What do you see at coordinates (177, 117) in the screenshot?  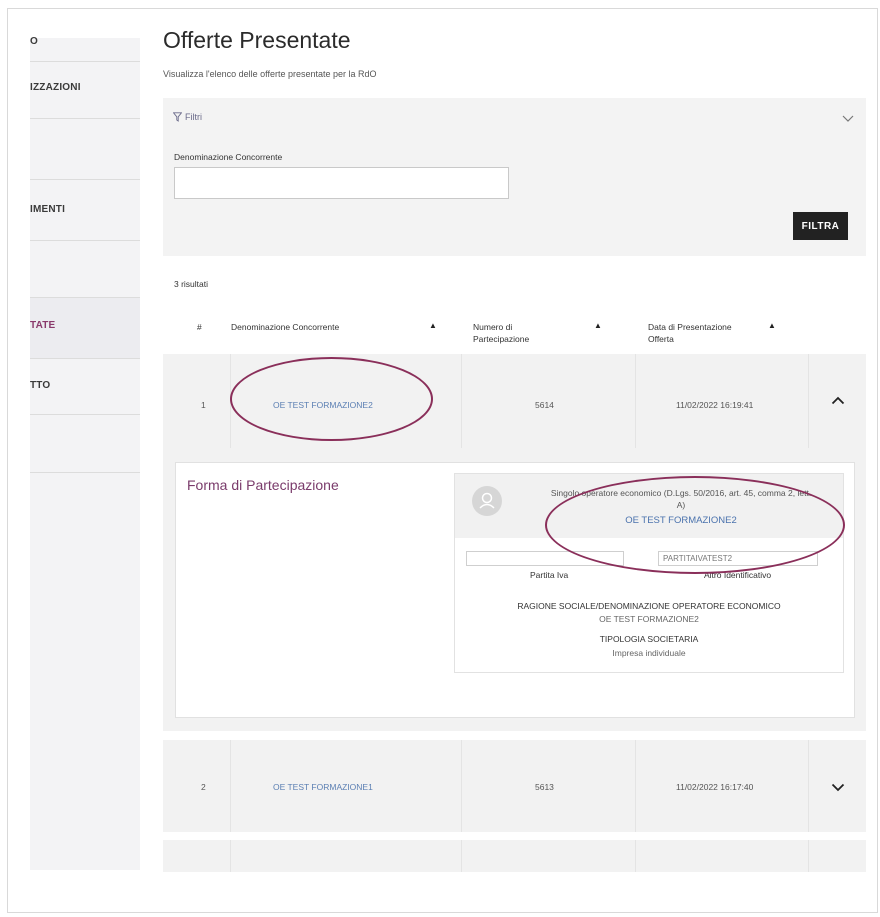 I see `funnel-icon` at bounding box center [177, 117].